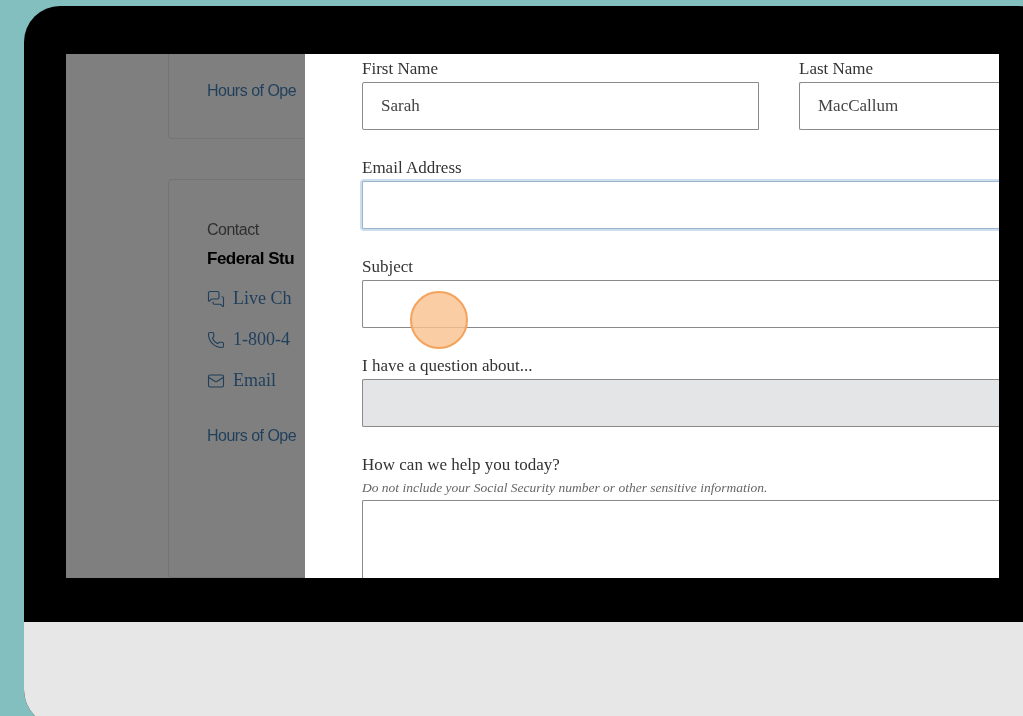 Image resolution: width=1023 pixels, height=716 pixels. I want to click on contact-link: Email, so click(254, 381).